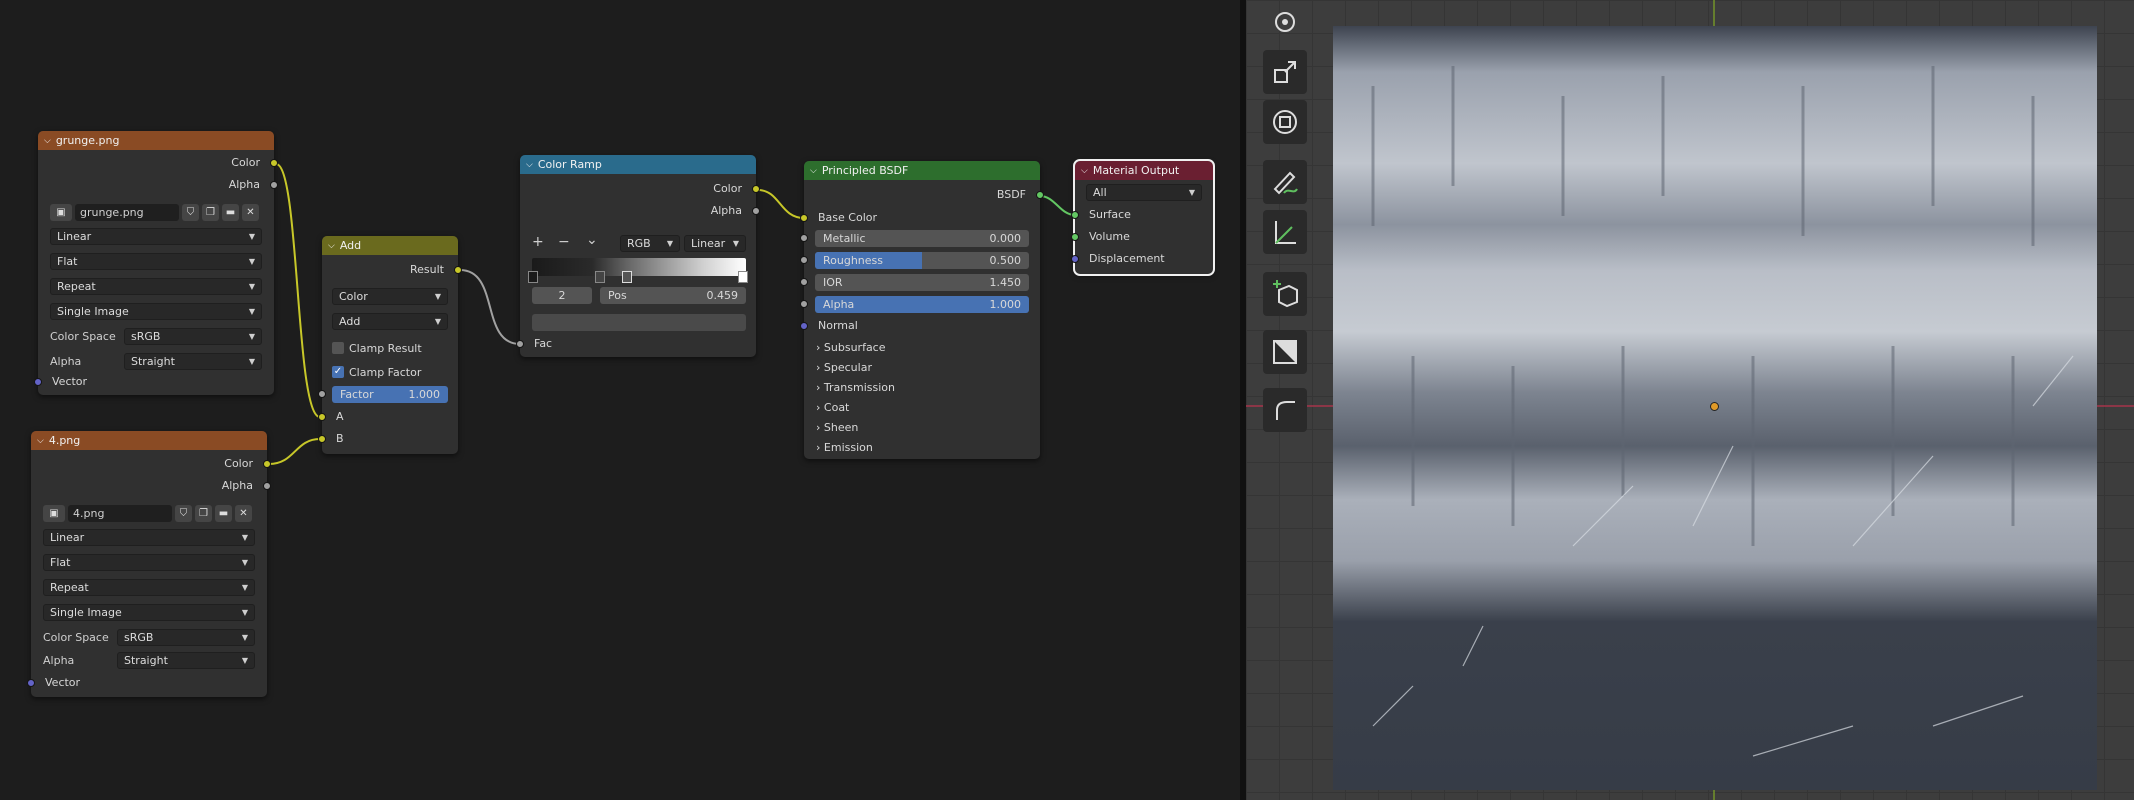 This screenshot has width=2134, height=800. Describe the element at coordinates (837, 427) in the screenshot. I see `panel-sheen: › Sheen` at that location.